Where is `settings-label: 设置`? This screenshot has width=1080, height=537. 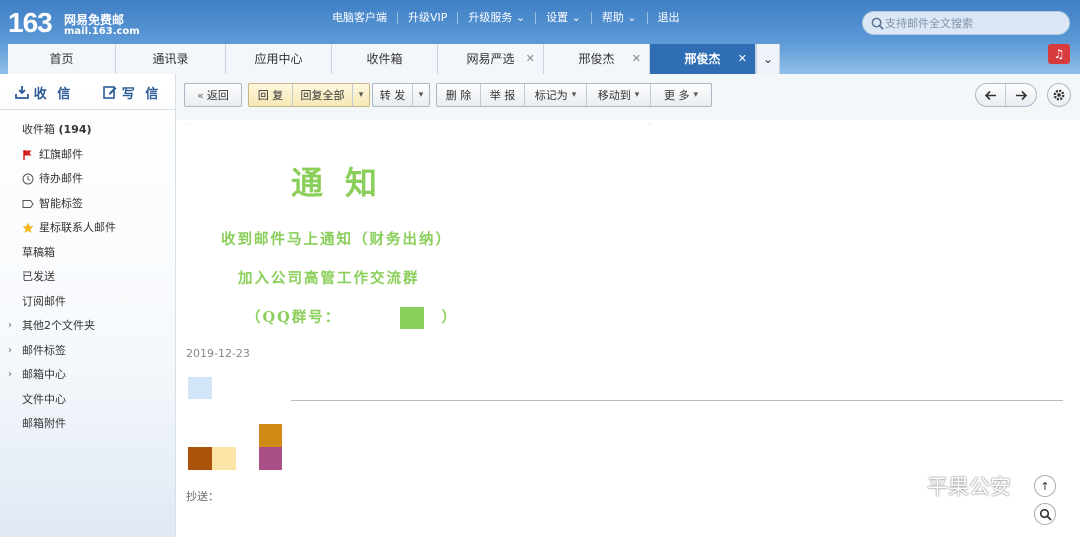 settings-label: 设置 is located at coordinates (557, 17).